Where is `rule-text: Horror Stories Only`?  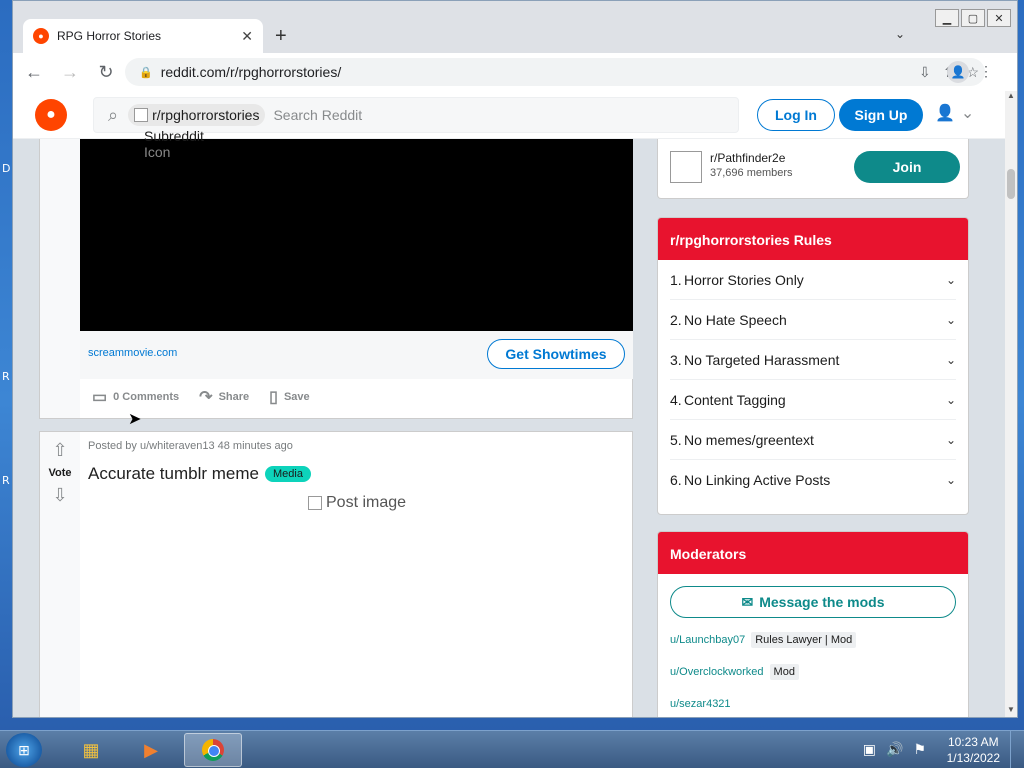 rule-text: Horror Stories Only is located at coordinates (744, 279).